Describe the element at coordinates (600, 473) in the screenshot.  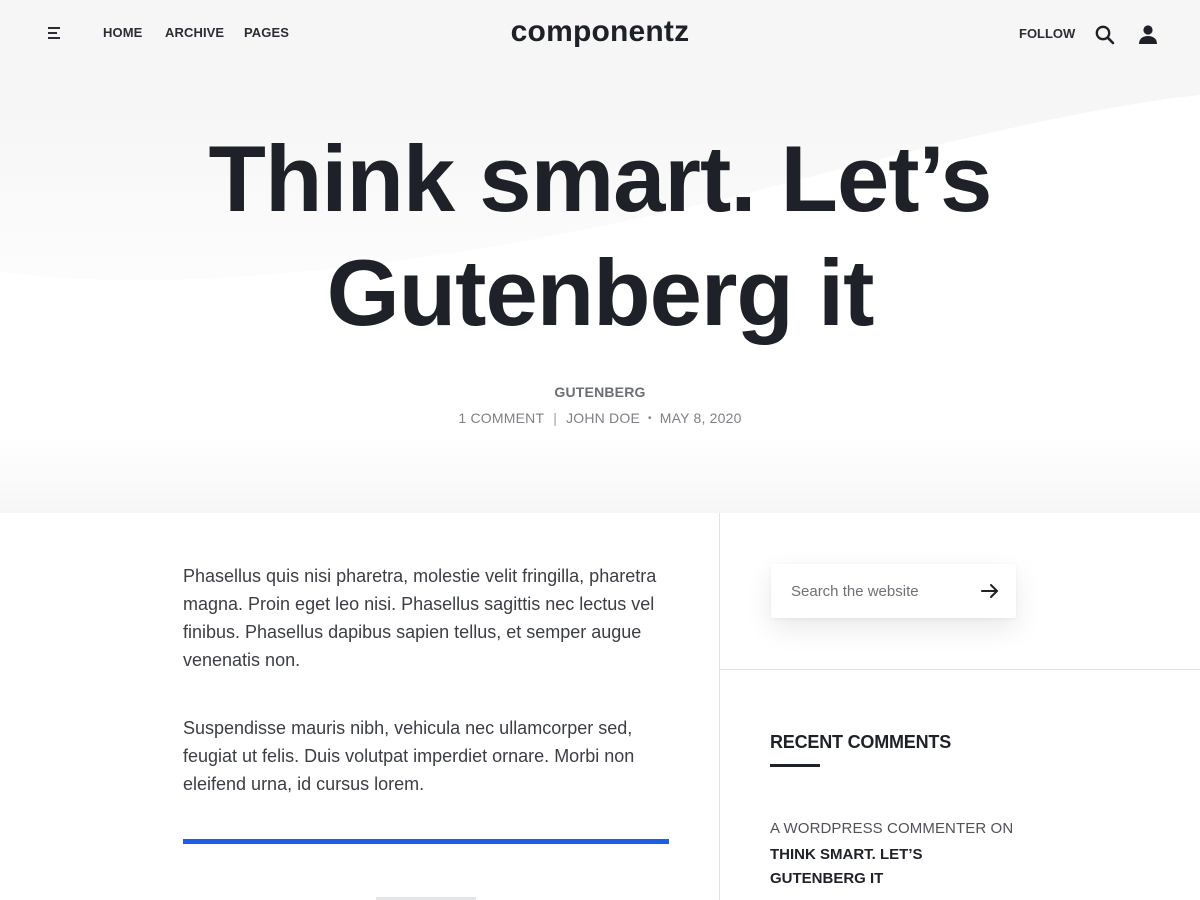
I see `hero-bottom-shade` at that location.